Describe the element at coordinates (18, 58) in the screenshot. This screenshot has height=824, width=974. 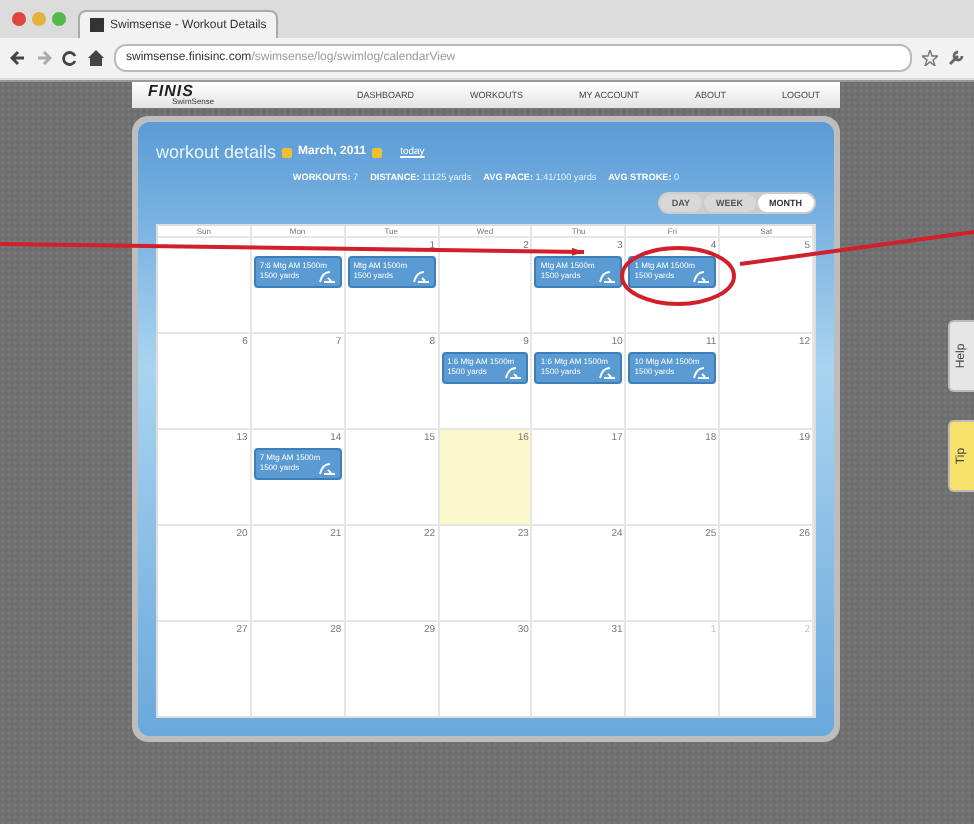
I see `back-icon` at that location.